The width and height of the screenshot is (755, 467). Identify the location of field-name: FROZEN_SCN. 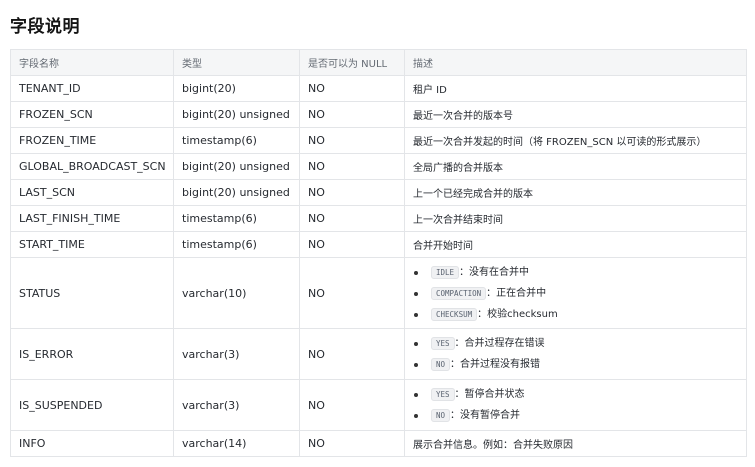
(92, 114).